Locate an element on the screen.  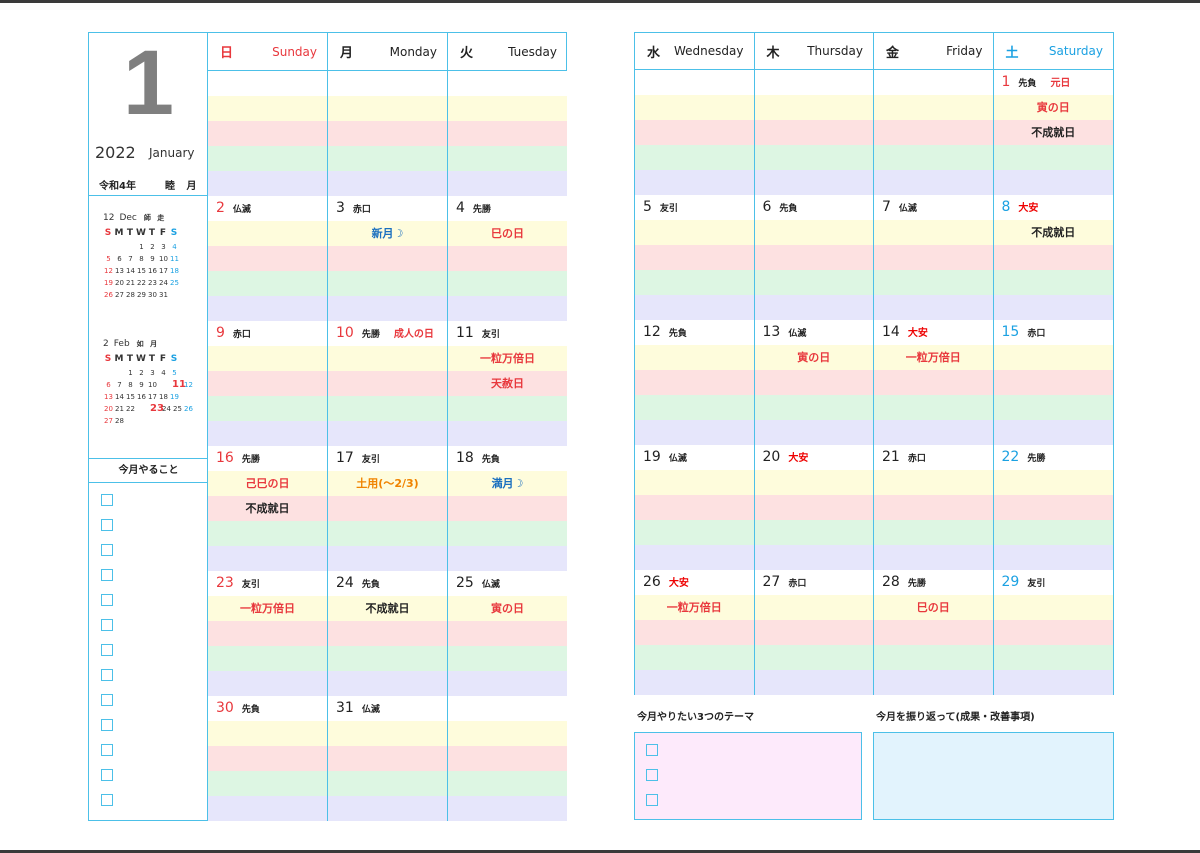
day-cell: 29 友引 is located at coordinates (1053, 632).